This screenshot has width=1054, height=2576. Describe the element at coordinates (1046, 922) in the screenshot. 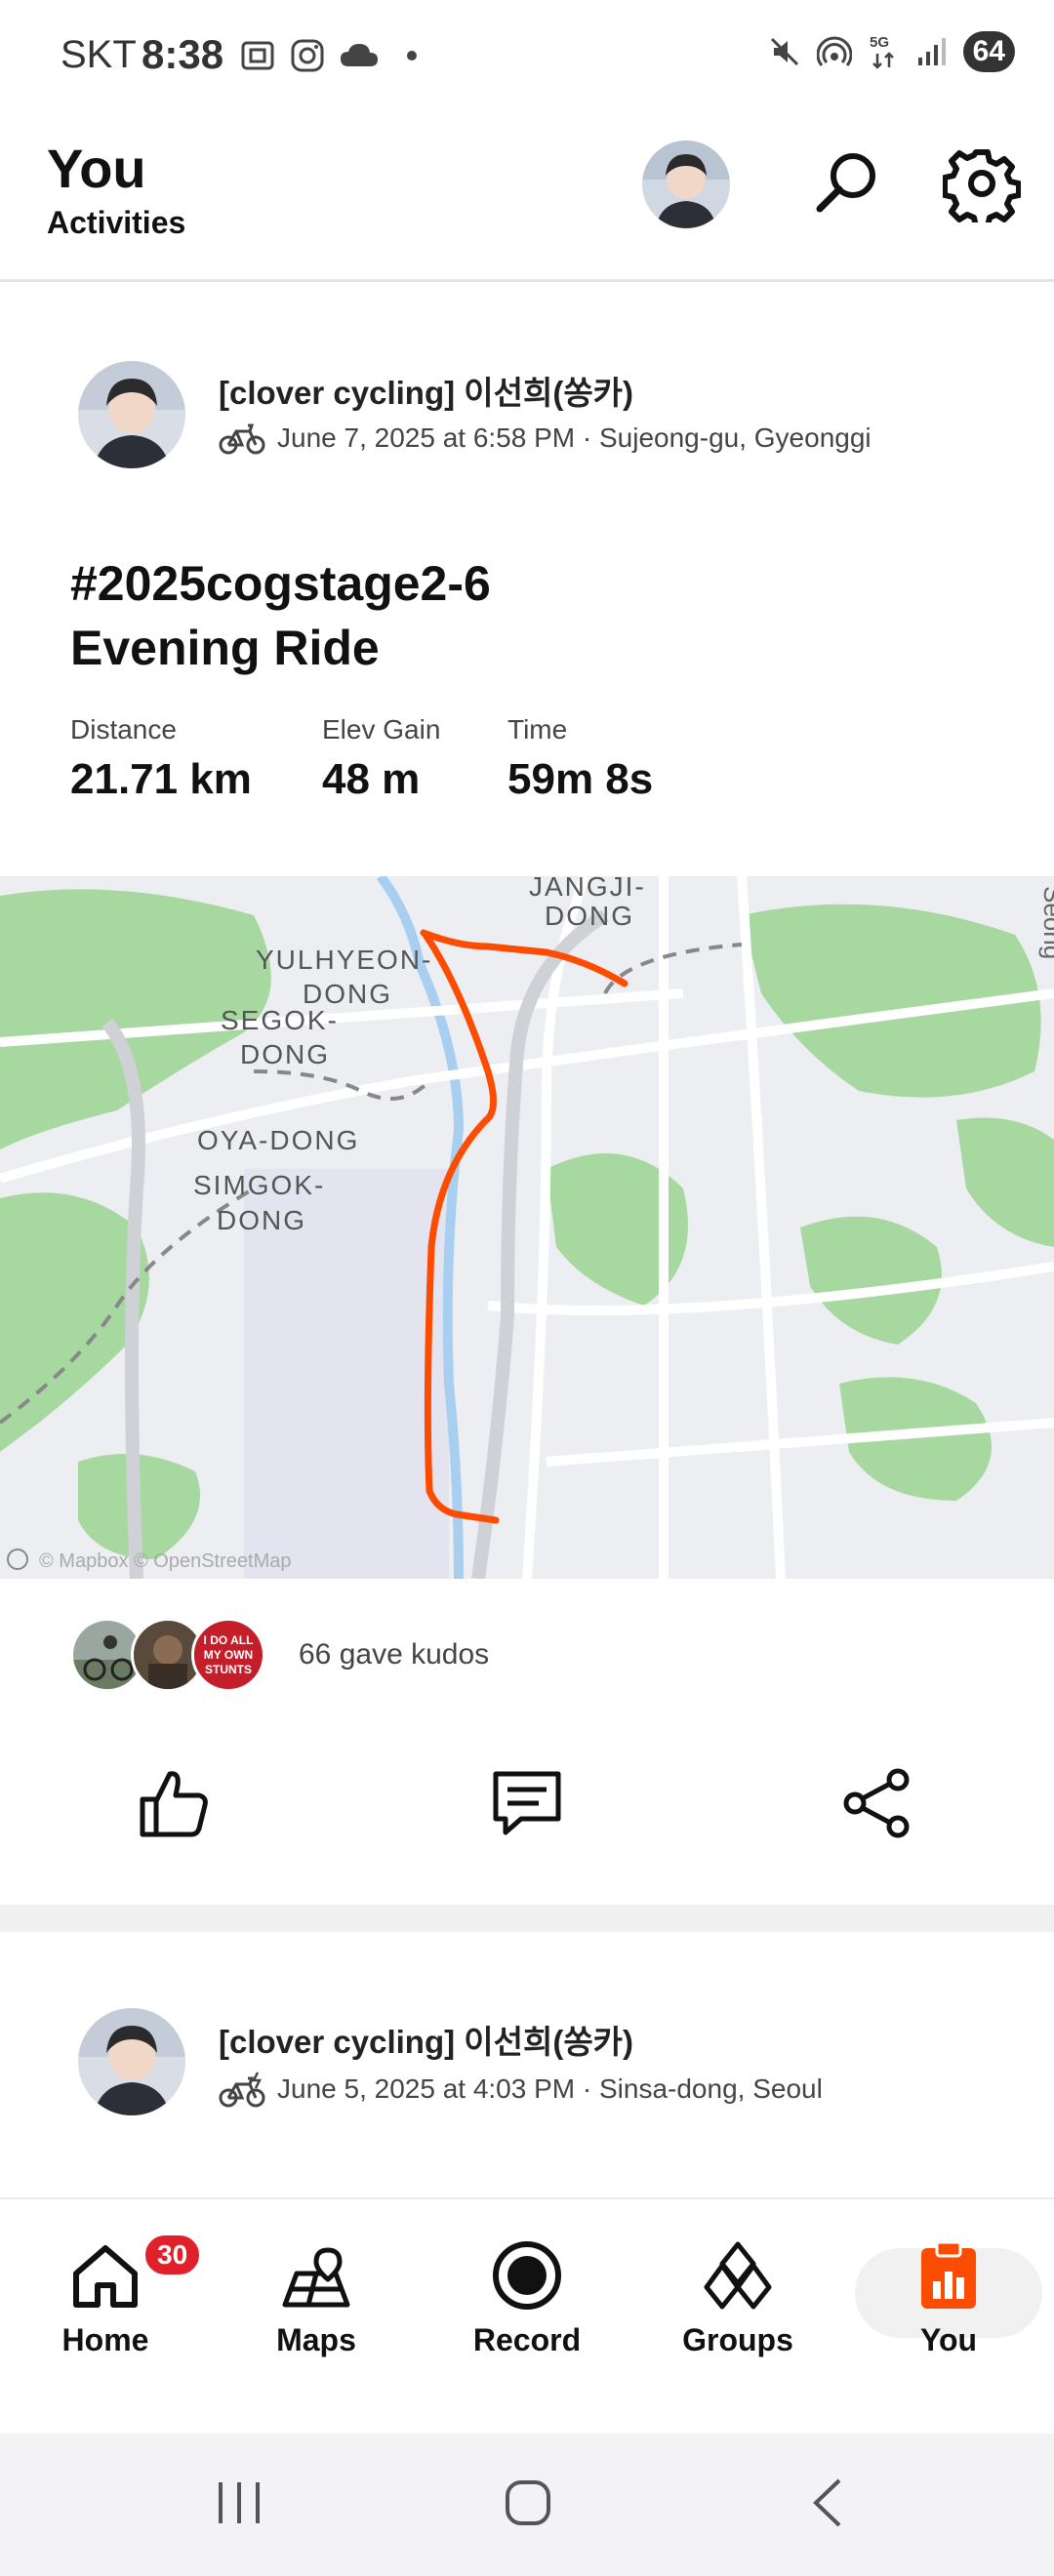

I see `map-label-seong: Seong` at that location.